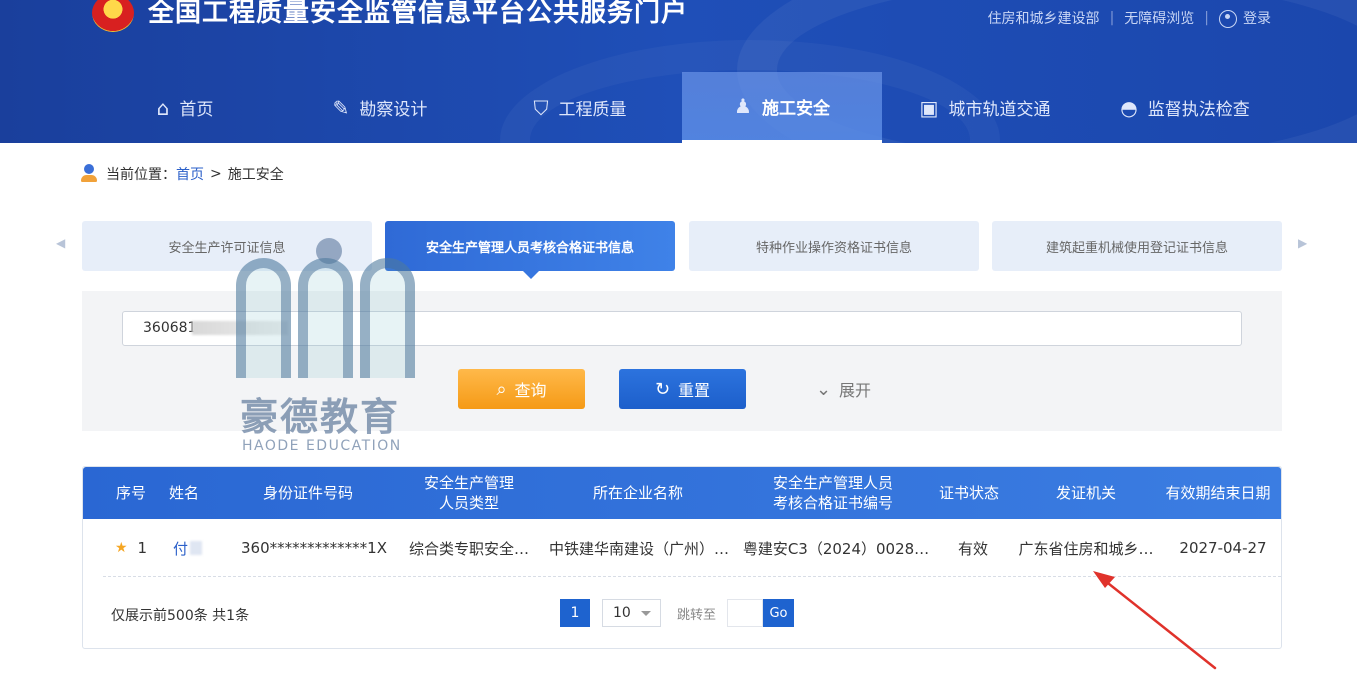 The height and width of the screenshot is (682, 1357). Describe the element at coordinates (823, 389) in the screenshot. I see `chevron-down-circle-icon: ⌄` at that location.